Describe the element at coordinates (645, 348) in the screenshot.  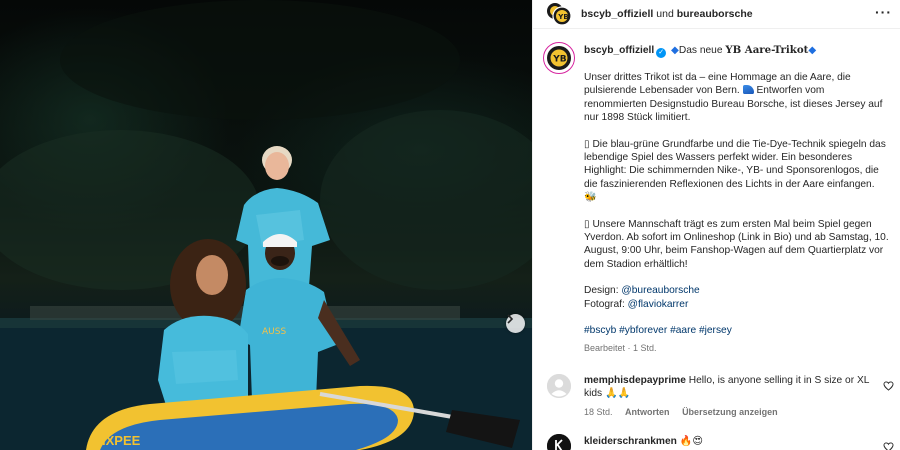
I see `post-timestamp: 1 Std.` at that location.